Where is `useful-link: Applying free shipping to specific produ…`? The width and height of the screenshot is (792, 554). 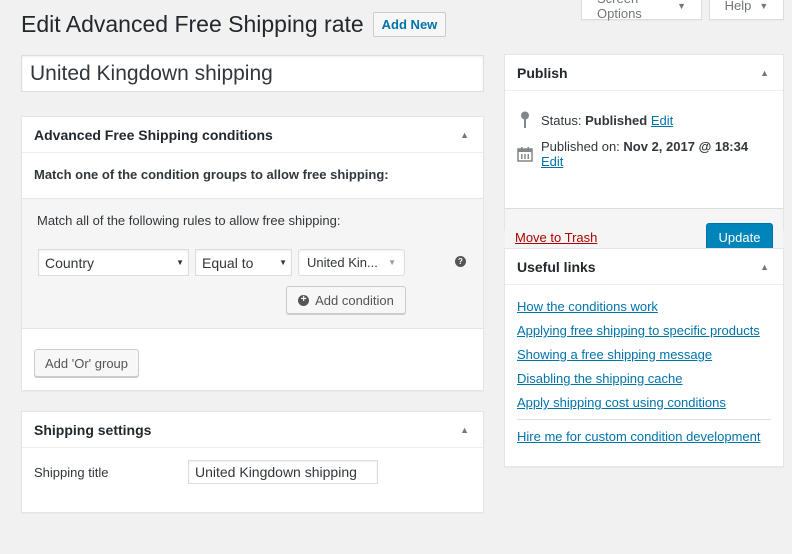 useful-link: Applying free shipping to specific produ… is located at coordinates (644, 331).